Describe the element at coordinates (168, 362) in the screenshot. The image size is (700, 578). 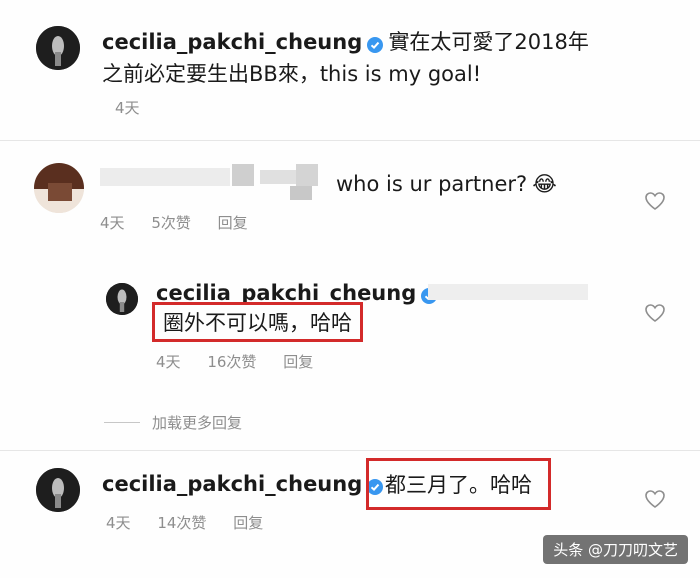
I see `reply1-time: 4天` at that location.